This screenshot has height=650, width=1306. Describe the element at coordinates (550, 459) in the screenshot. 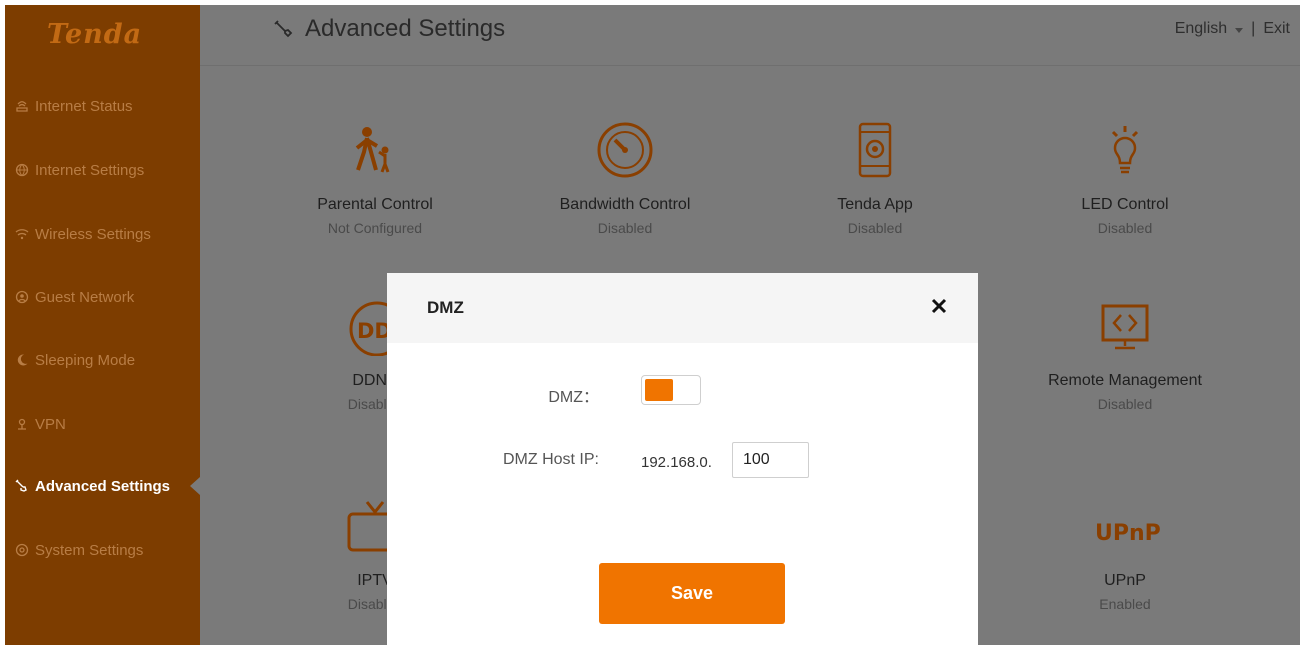

I see `host-ip-label: DMZ Host IP:` at that location.